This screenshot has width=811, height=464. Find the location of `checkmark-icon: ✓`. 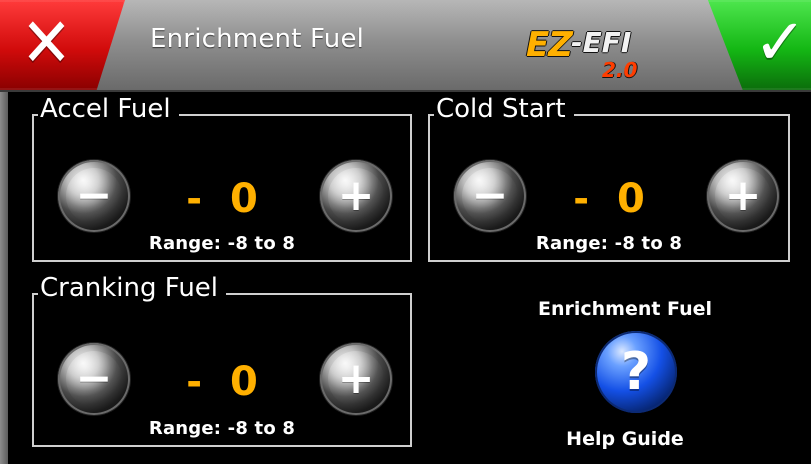

checkmark-icon: ✓ is located at coordinates (780, 43).